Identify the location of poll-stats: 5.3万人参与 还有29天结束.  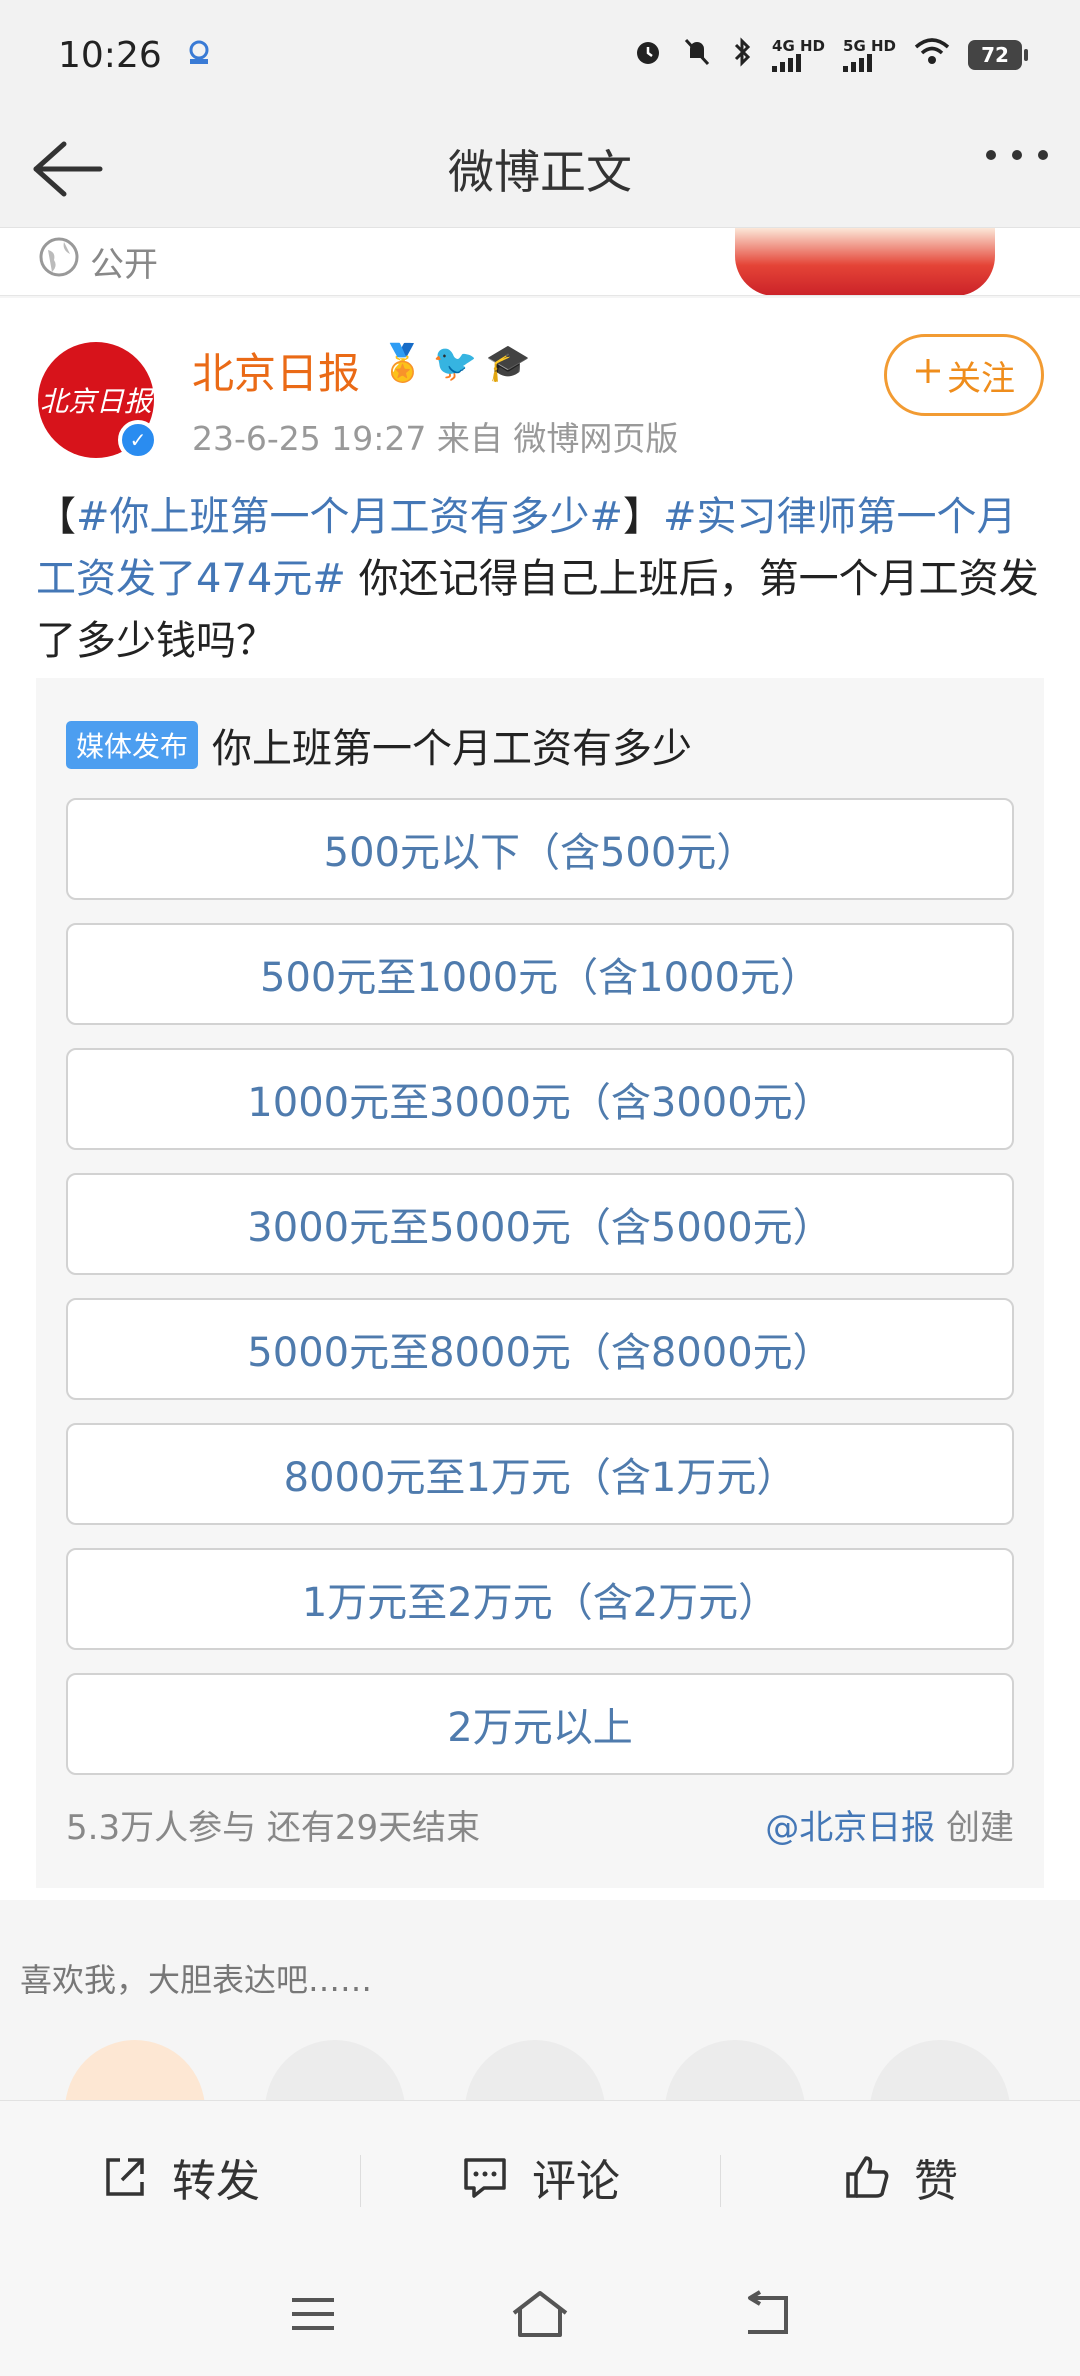
(273, 1828).